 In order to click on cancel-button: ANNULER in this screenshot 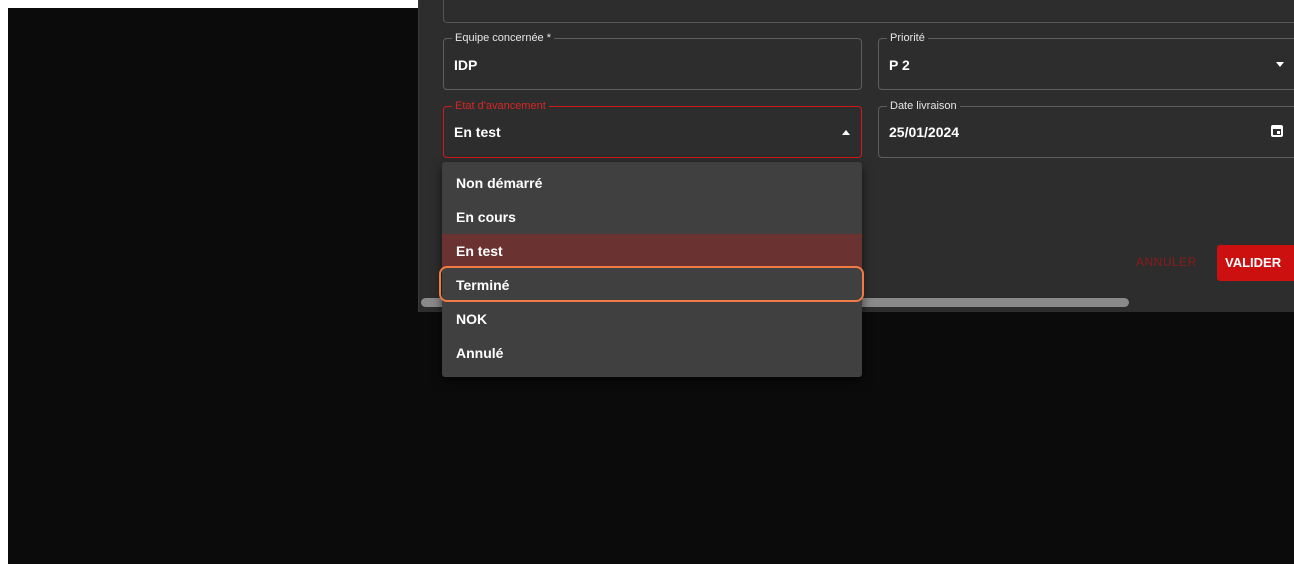, I will do `click(1166, 262)`.